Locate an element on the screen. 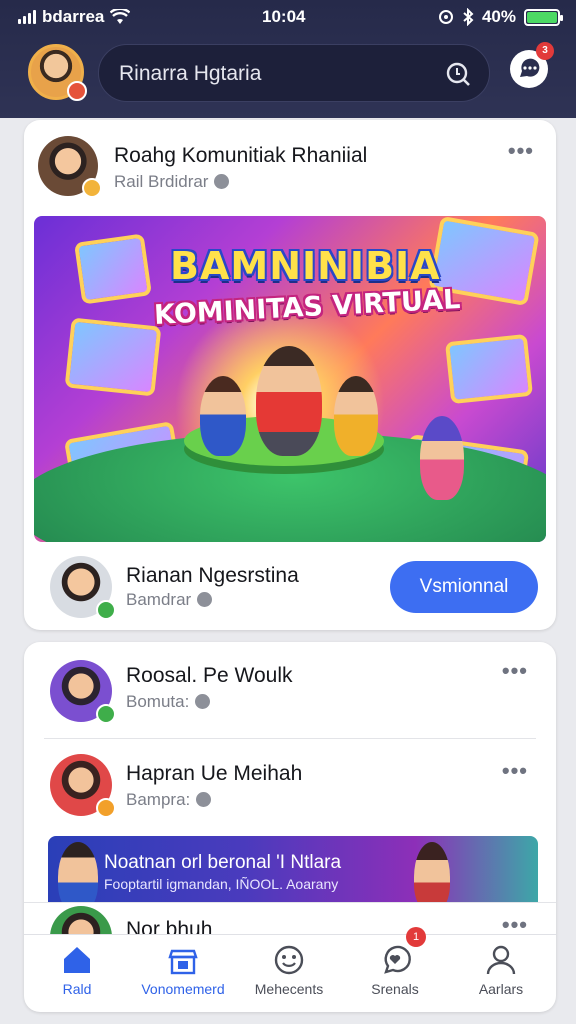 This screenshot has width=576, height=1024. nav-activity: Mehecents is located at coordinates (289, 971).